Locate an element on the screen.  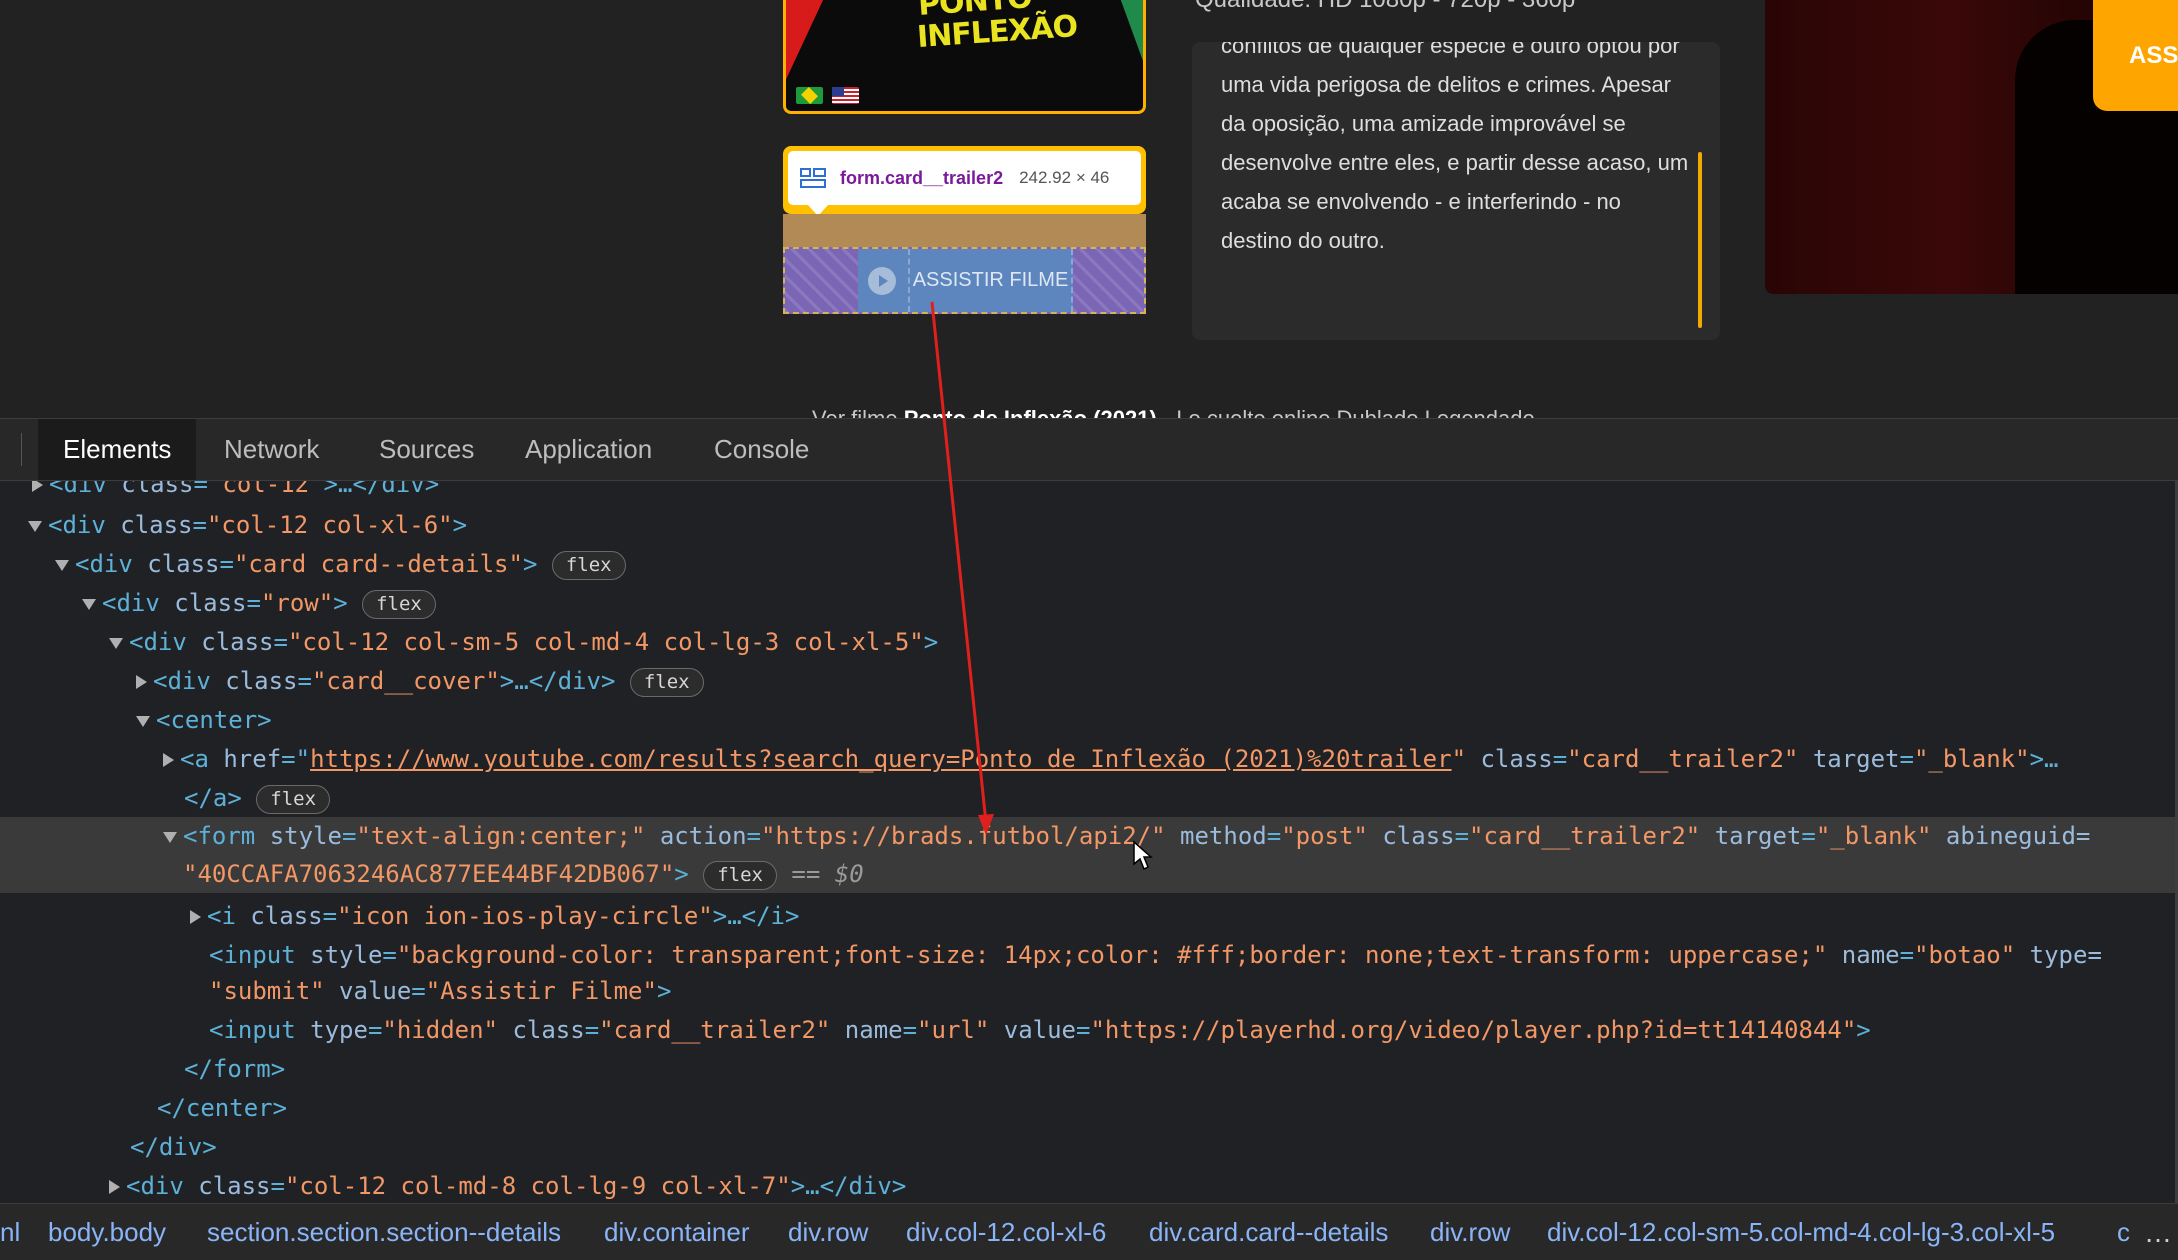
breadcrumb-item: div.col-12.col-xl-6 is located at coordinates (1006, 1232).